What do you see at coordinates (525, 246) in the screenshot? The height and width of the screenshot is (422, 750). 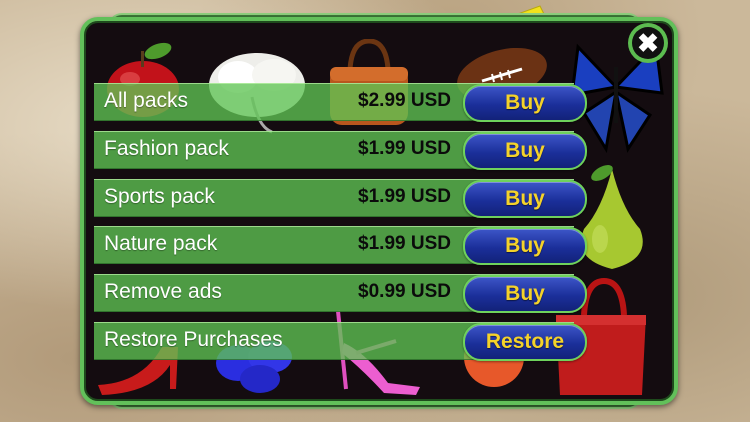 I see `buy-nature-pack-button: Buy` at bounding box center [525, 246].